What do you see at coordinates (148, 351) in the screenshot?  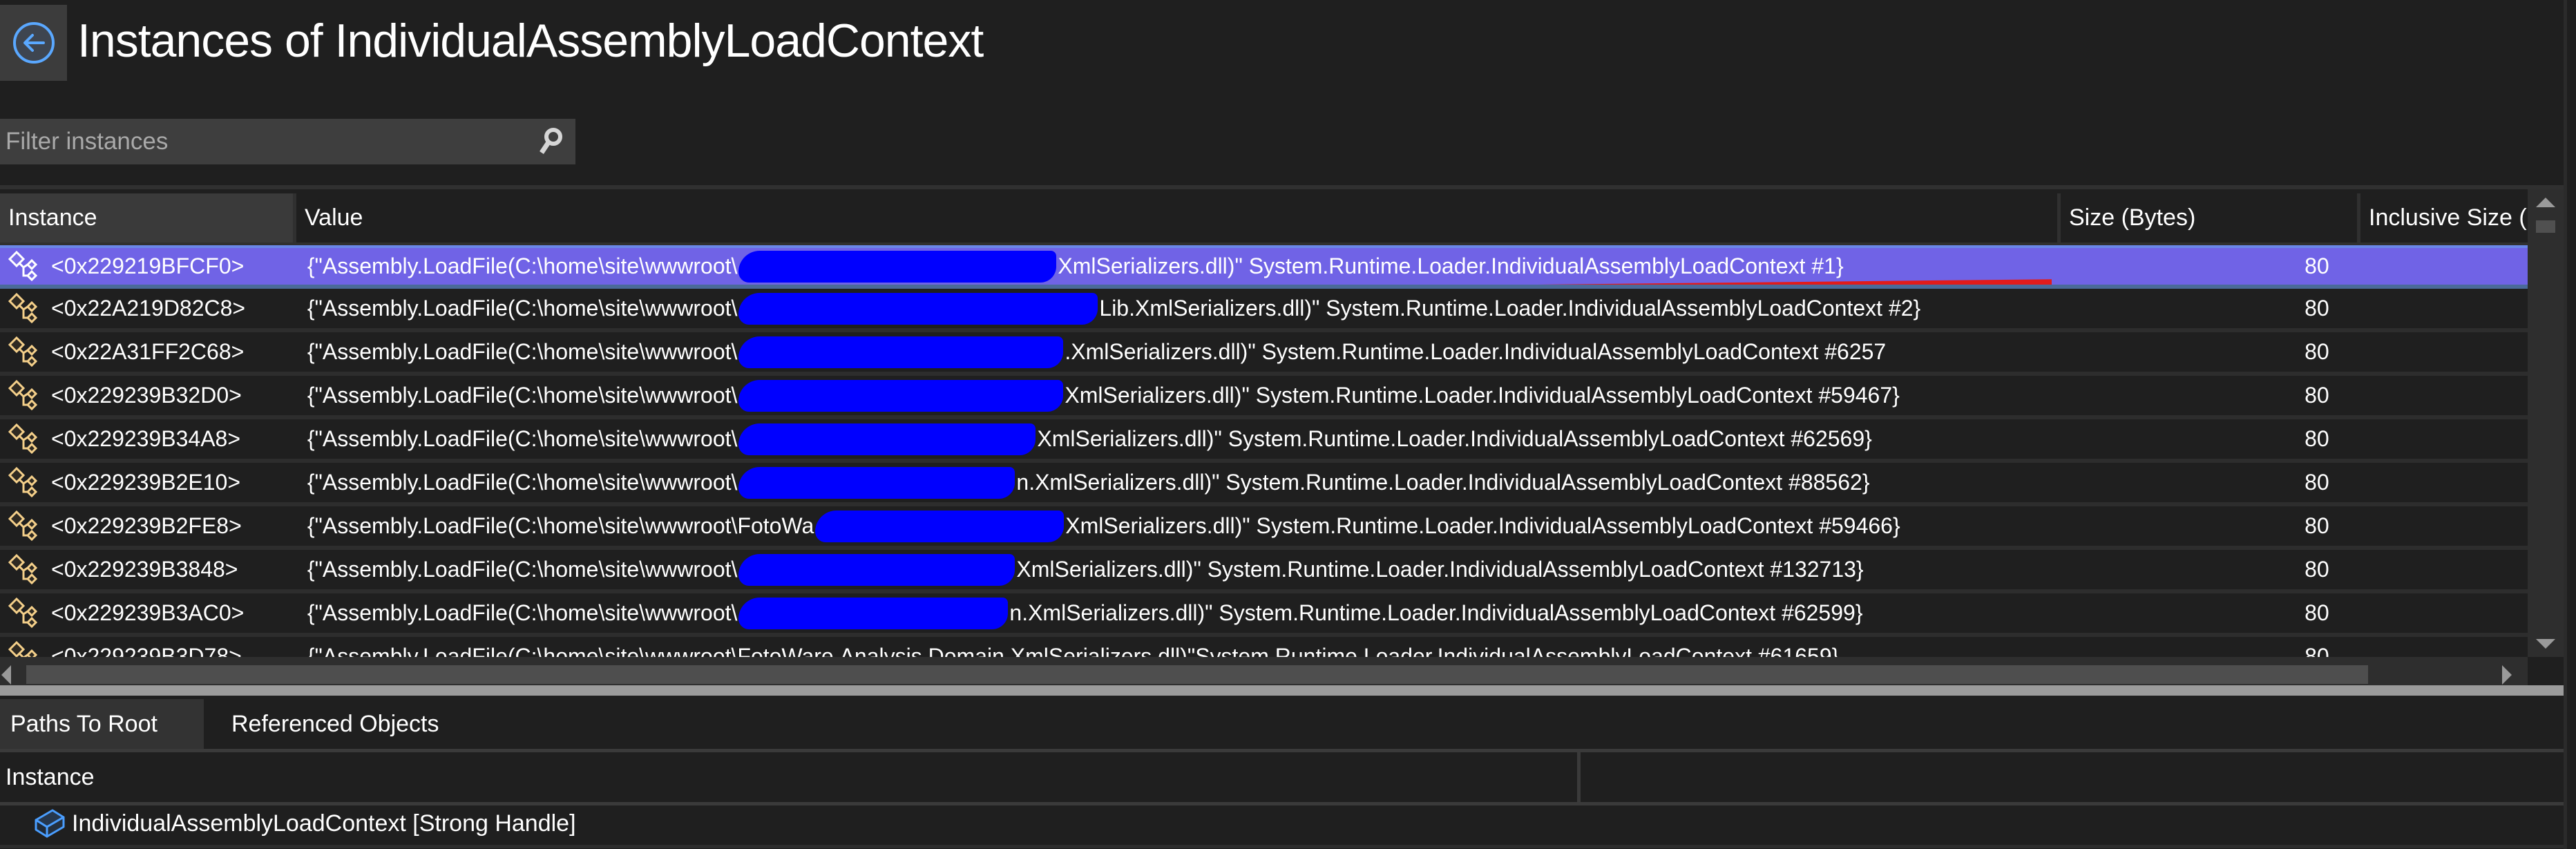 I see `instance-address: <0x22A31FF2C68>` at bounding box center [148, 351].